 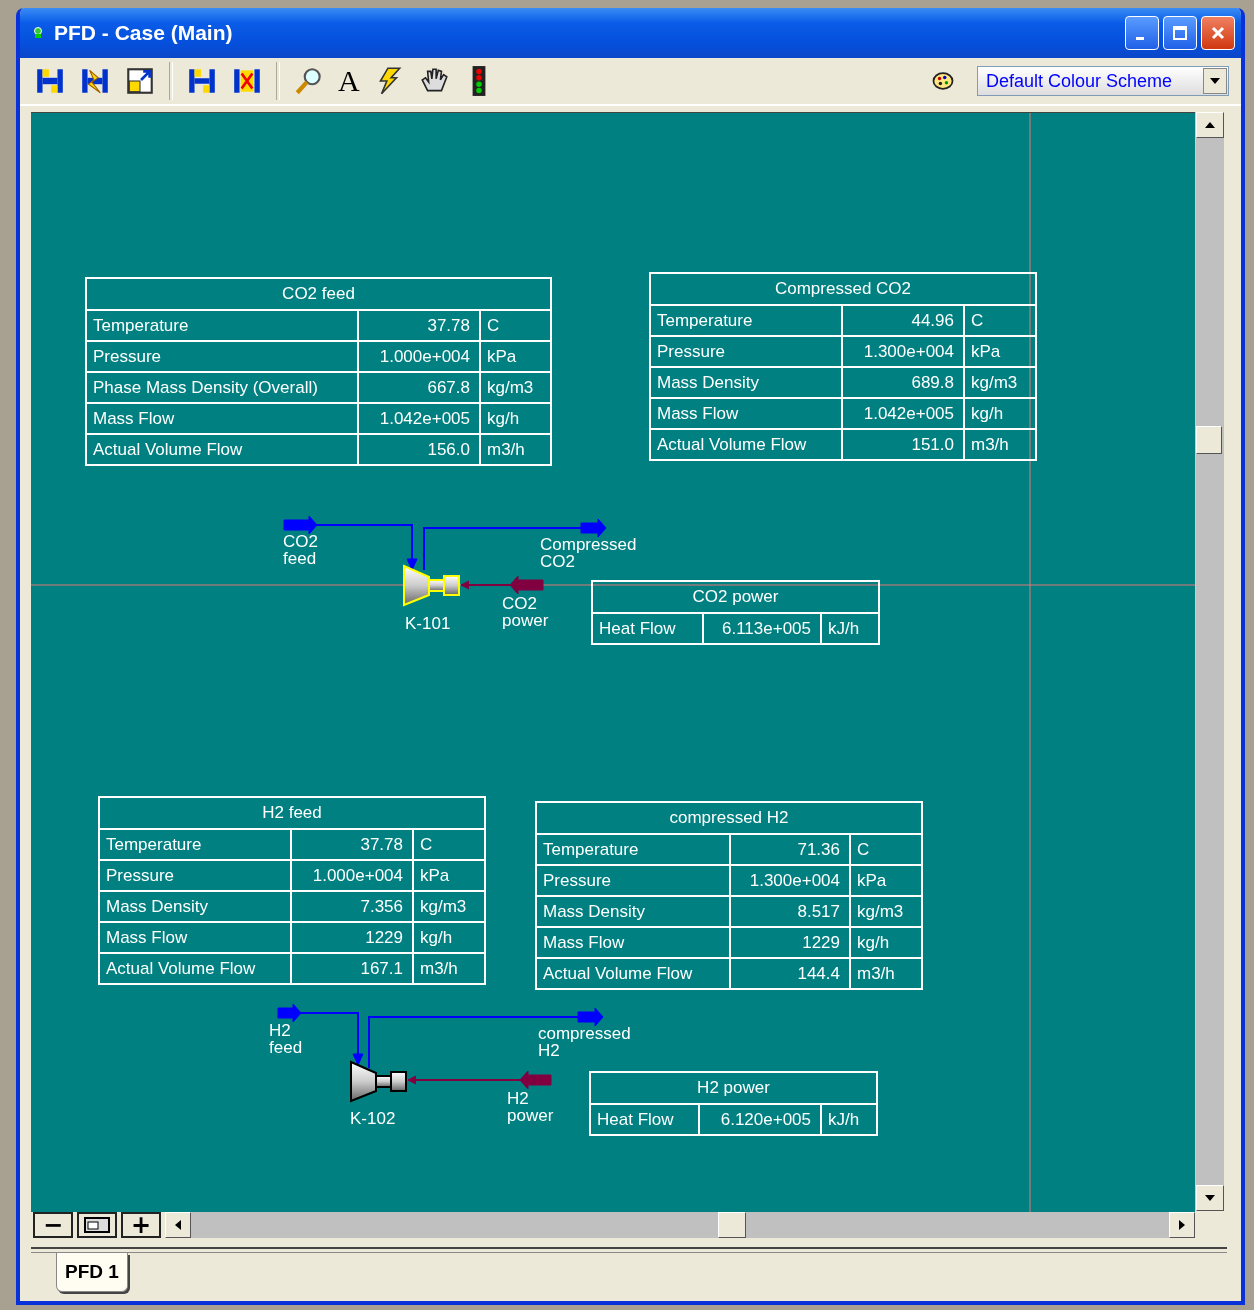 I want to click on window-icon, so click(x=97, y=1225).